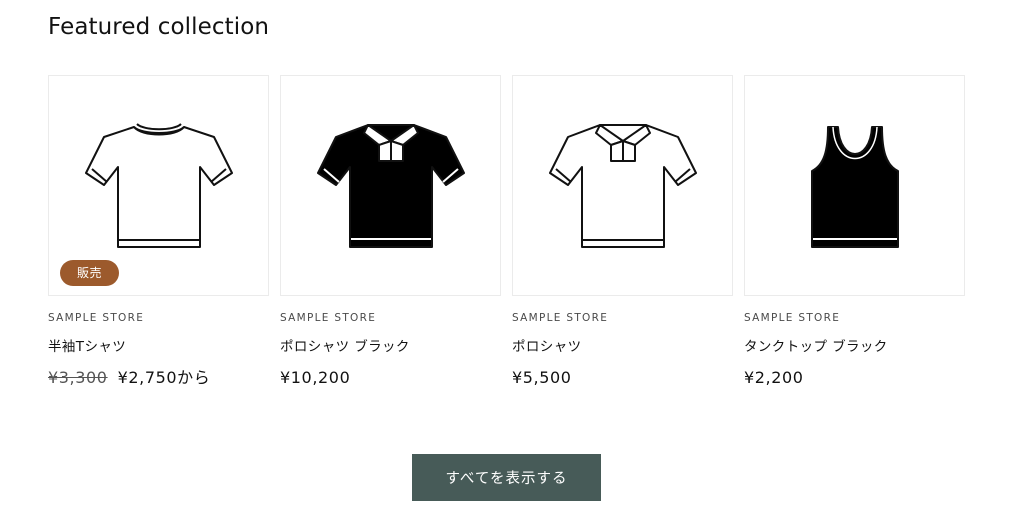  I want to click on product-price: ¥3,300 ¥2,750から, so click(158, 378).